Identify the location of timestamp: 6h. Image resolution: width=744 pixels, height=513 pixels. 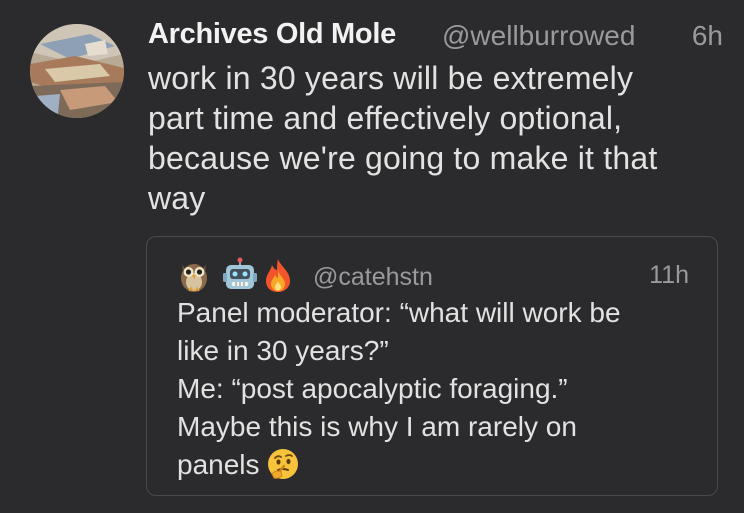
(707, 36).